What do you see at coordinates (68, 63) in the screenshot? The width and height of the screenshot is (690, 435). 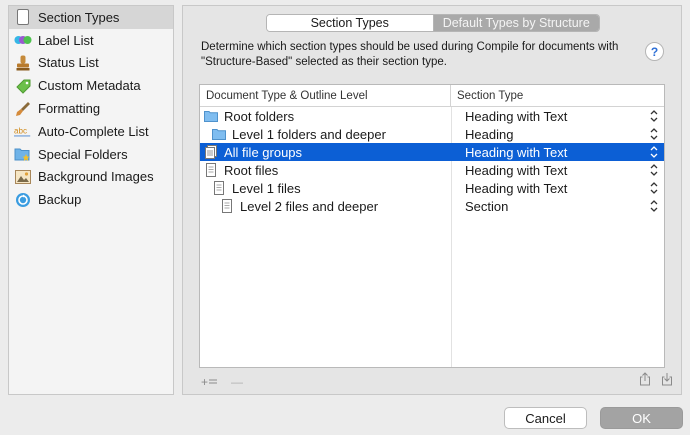 I see `sidebar-item-label: Status List` at bounding box center [68, 63].